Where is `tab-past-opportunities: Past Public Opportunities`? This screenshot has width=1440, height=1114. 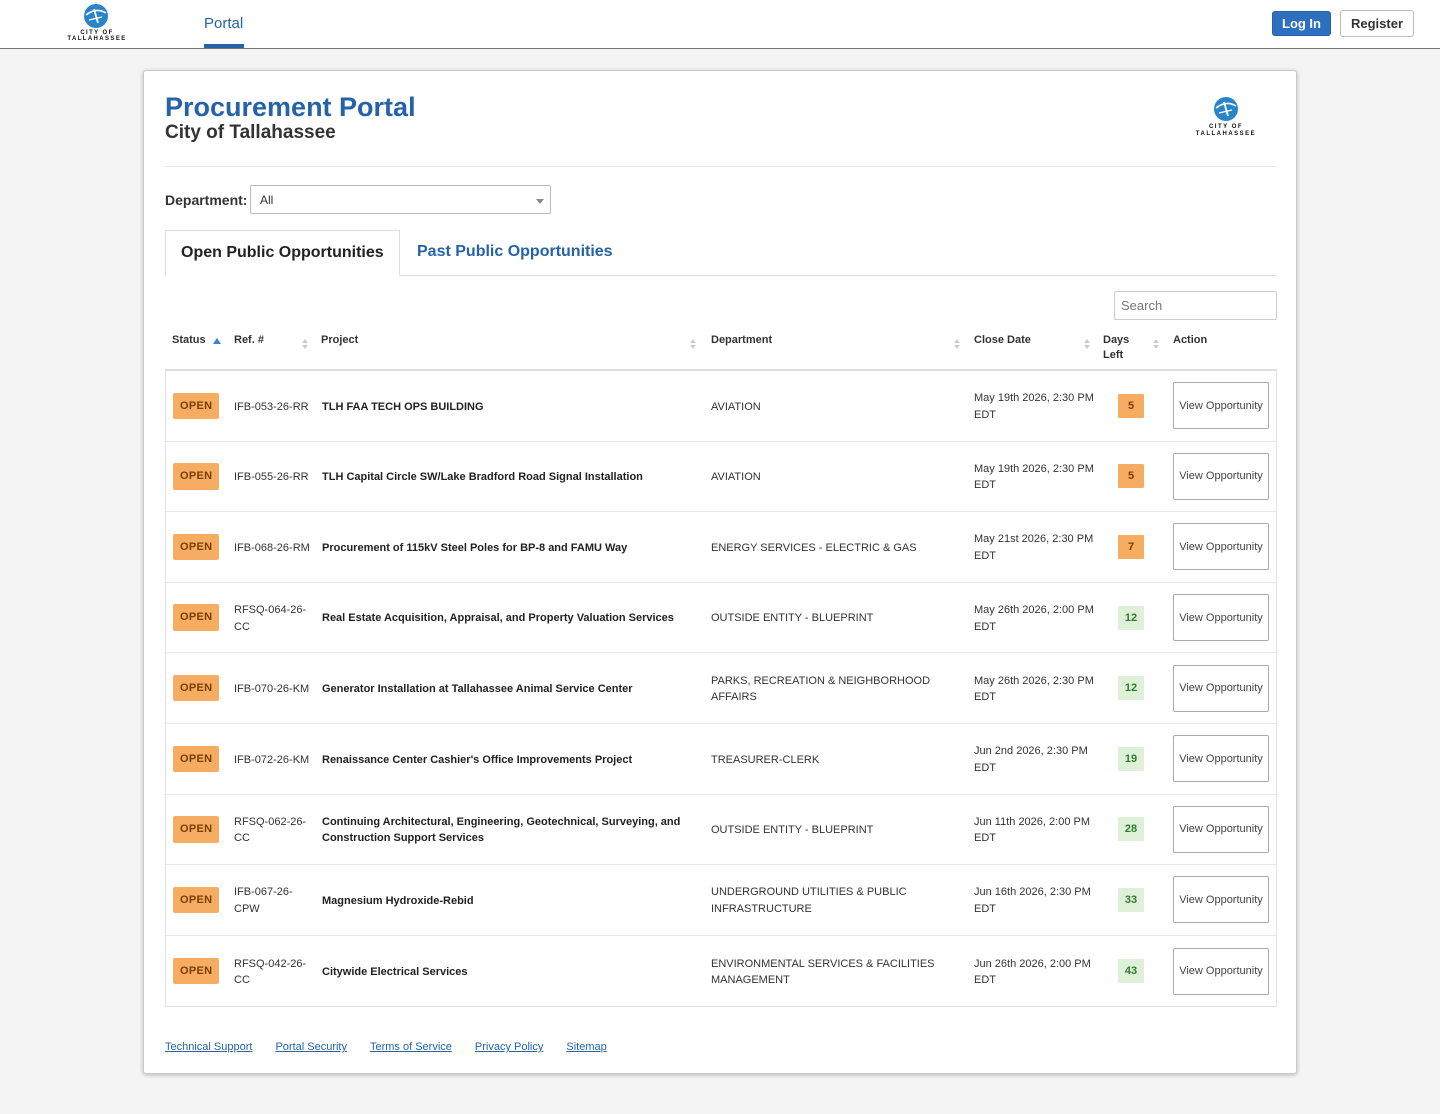 tab-past-opportunities: Past Public Opportunities is located at coordinates (515, 252).